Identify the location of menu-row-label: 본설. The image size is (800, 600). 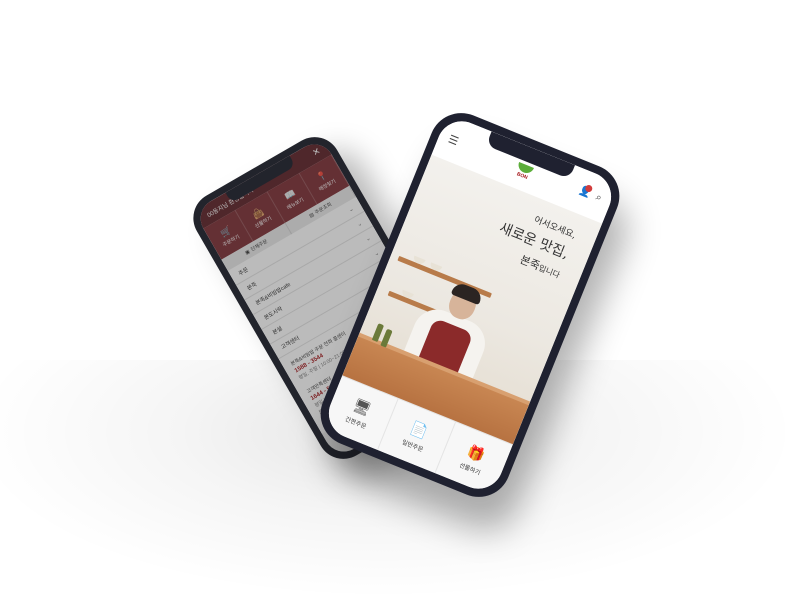
(277, 331).